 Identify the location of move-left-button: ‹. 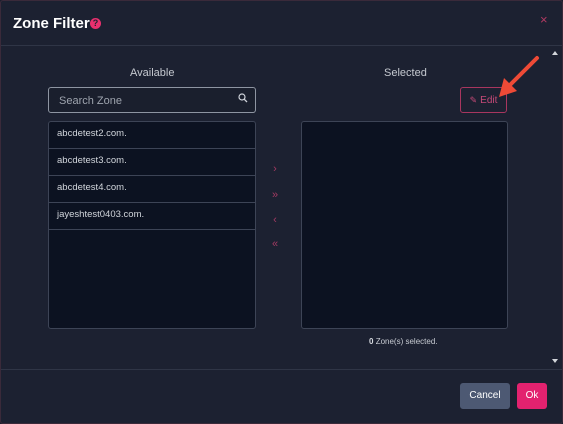
(275, 220).